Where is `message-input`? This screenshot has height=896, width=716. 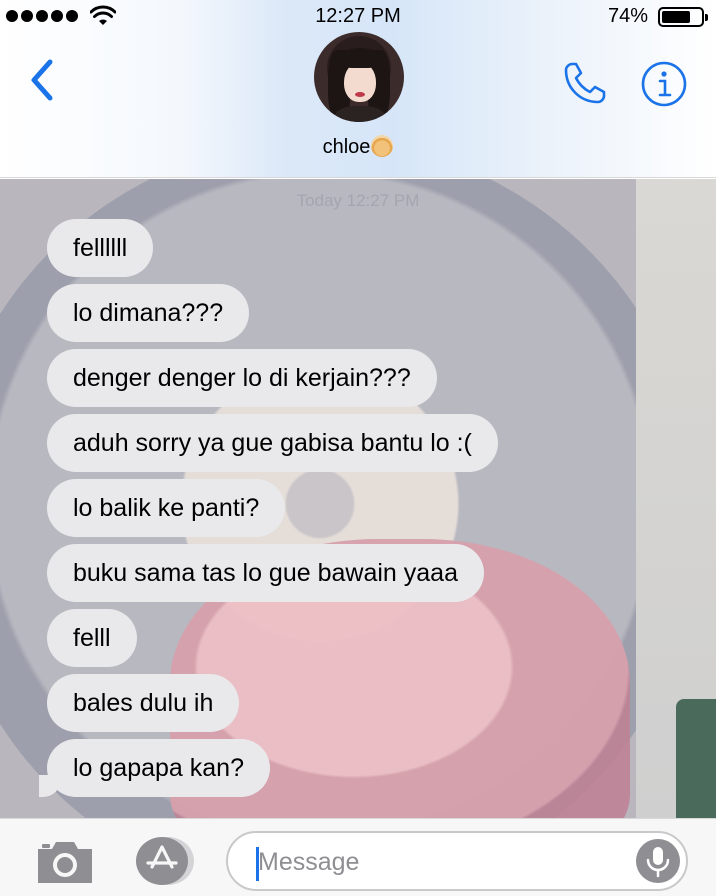 message-input is located at coordinates (438, 862).